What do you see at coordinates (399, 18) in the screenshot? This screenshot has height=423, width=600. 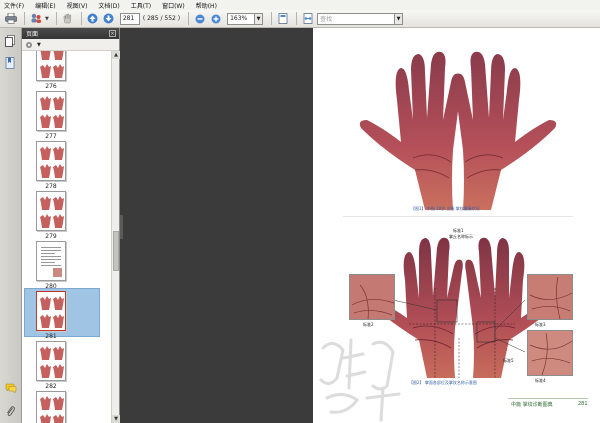 I see `search-dropdown-button: ▼` at bounding box center [399, 18].